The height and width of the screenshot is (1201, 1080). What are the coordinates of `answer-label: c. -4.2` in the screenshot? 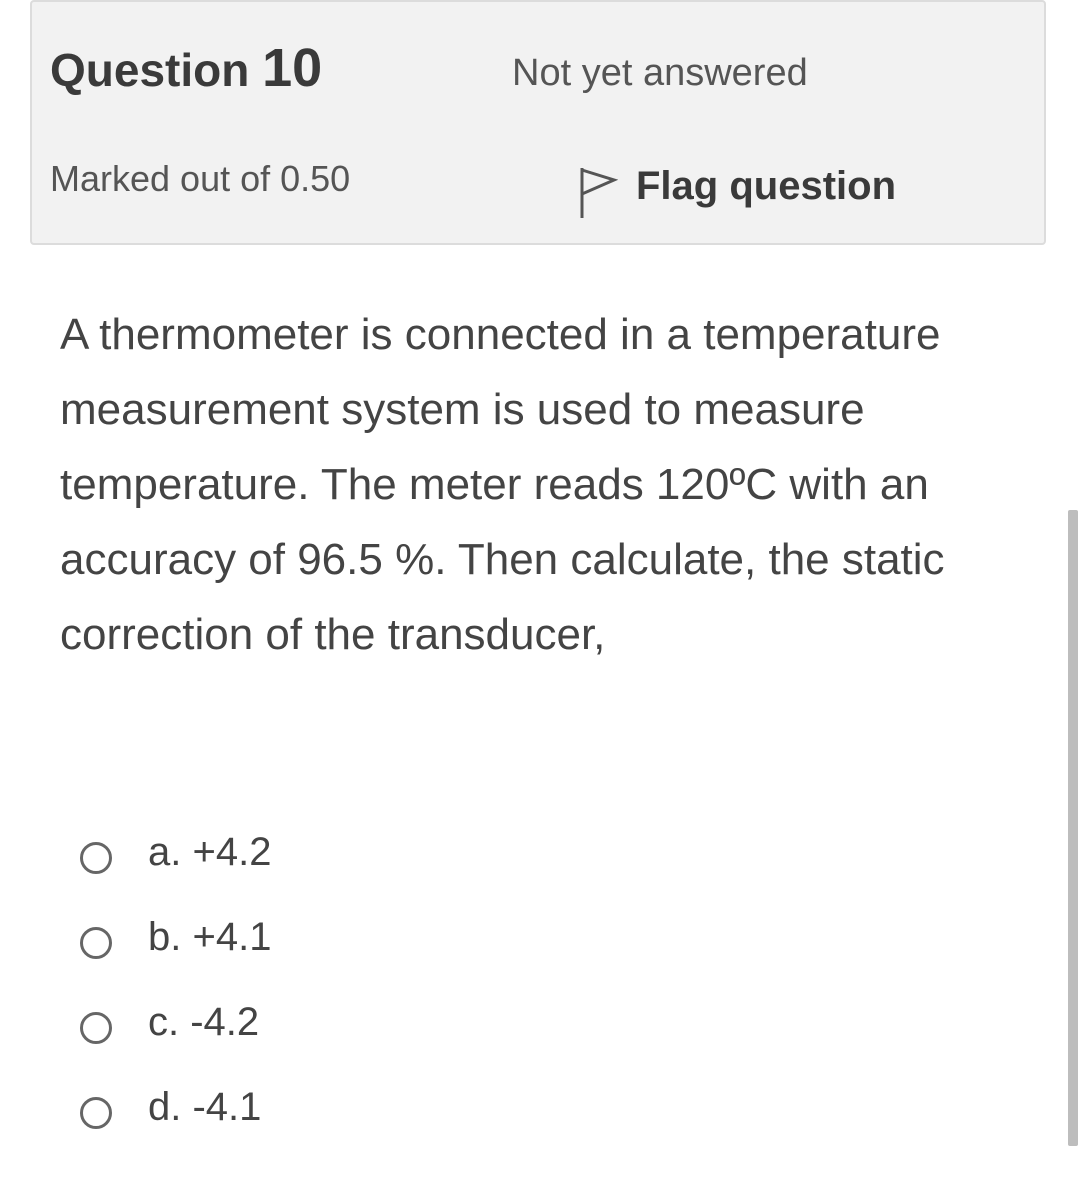 It's located at (204, 1022).